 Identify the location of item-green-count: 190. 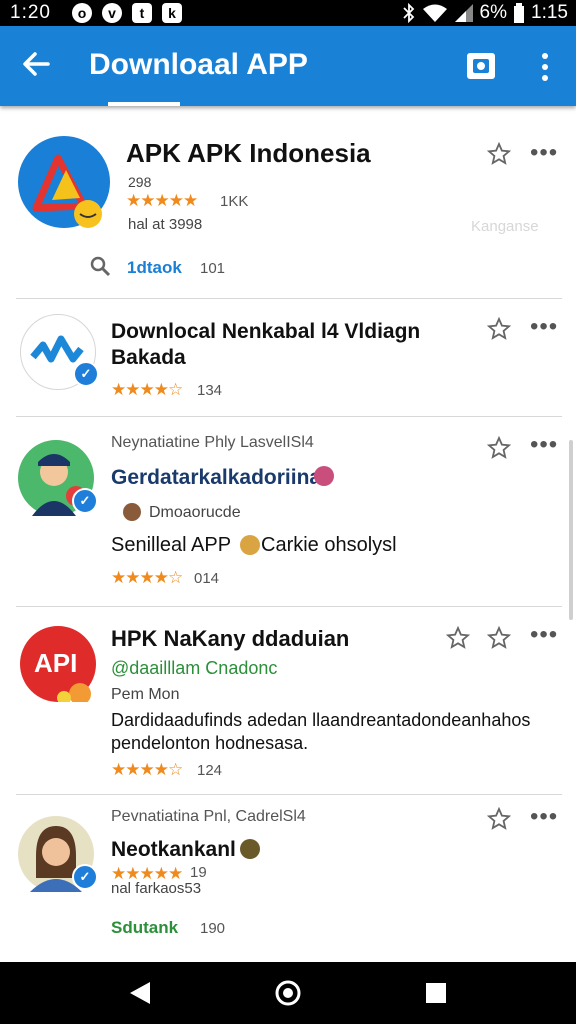
(213, 928).